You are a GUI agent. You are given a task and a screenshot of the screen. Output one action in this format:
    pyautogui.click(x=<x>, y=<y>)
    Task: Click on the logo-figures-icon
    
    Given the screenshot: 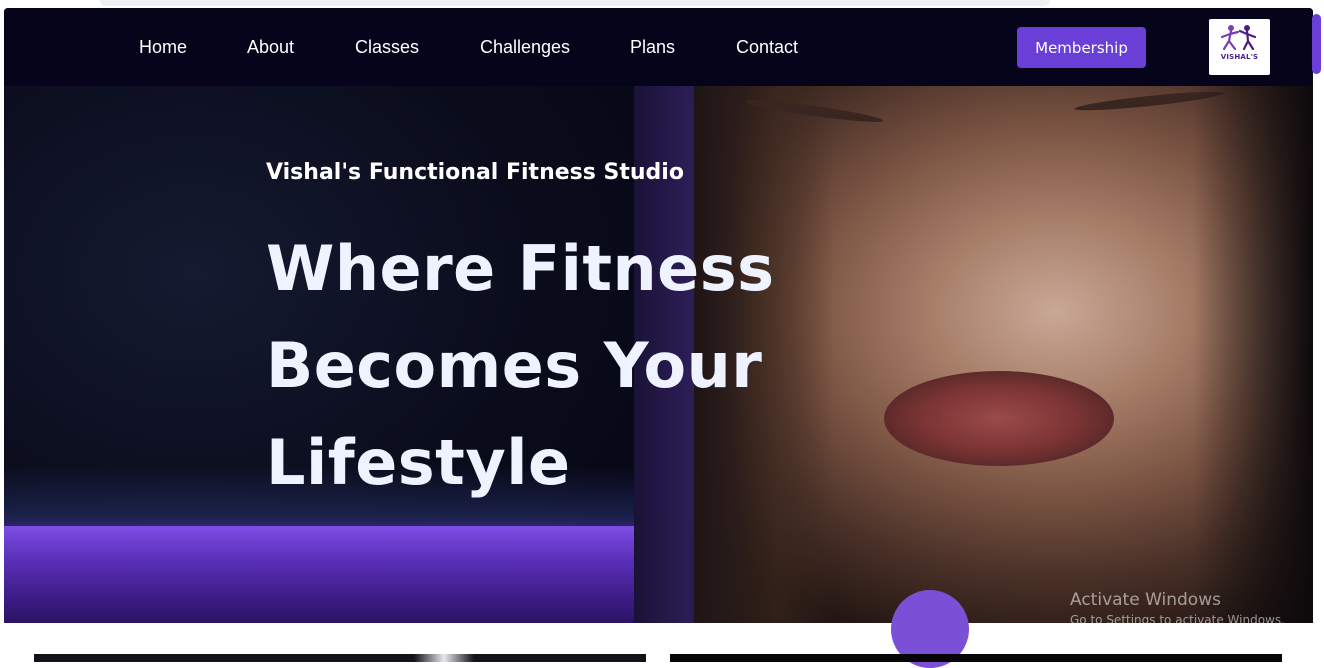 What is the action you would take?
    pyautogui.click(x=1238, y=38)
    